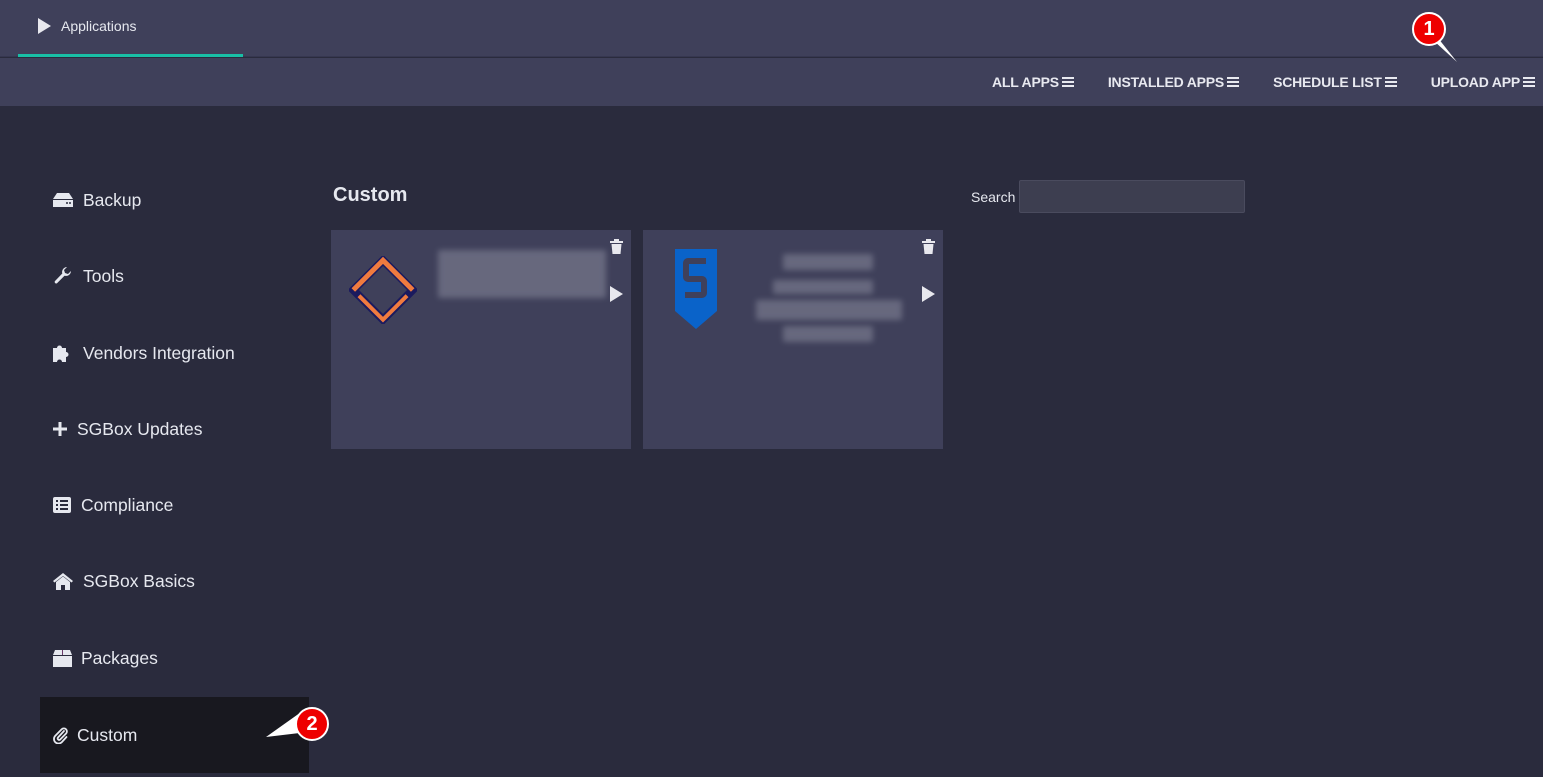  Describe the element at coordinates (1166, 82) in the screenshot. I see `installed-apps-label: INSTALLED APPS` at that location.